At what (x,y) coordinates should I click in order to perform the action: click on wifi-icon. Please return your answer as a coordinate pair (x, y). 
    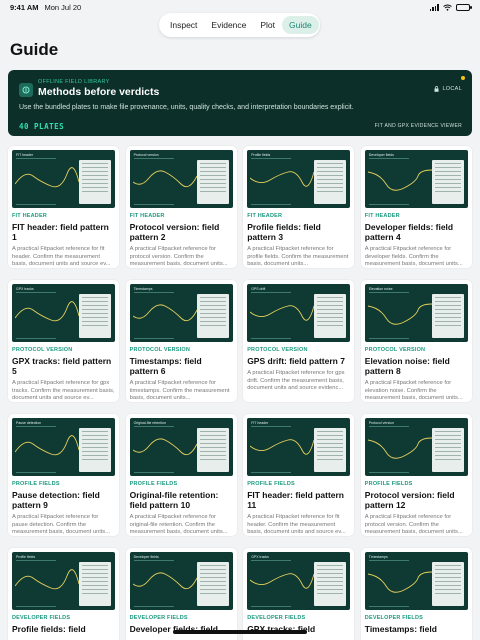
    Looking at the image, I should click on (447, 7).